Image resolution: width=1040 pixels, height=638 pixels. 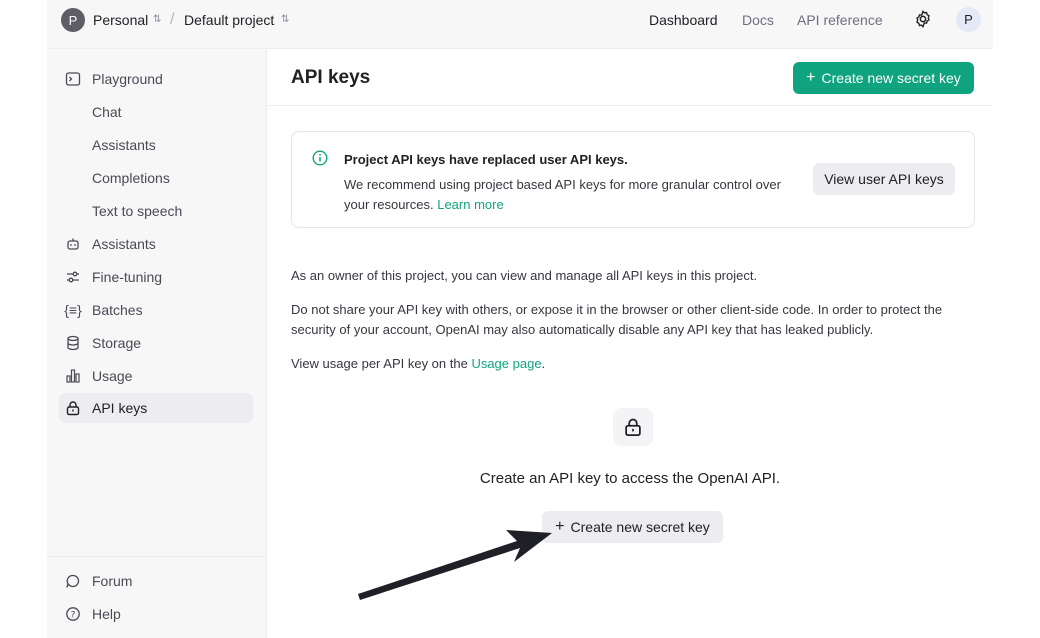 I want to click on sidebar-item-label: Batches, so click(x=117, y=310).